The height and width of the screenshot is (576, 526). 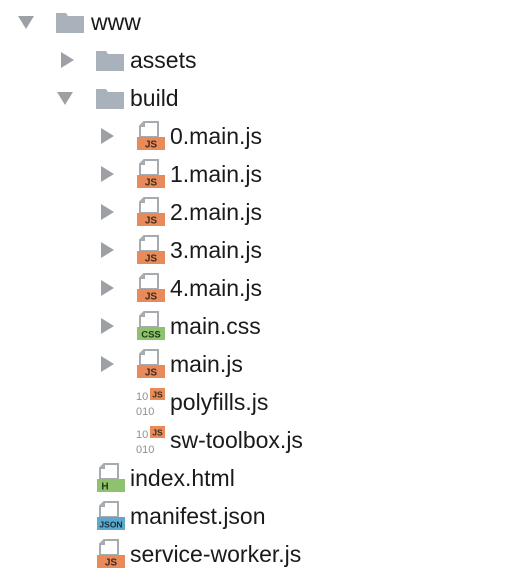 I want to click on tree-node-file: JS 2.main.js, so click(x=263, y=212).